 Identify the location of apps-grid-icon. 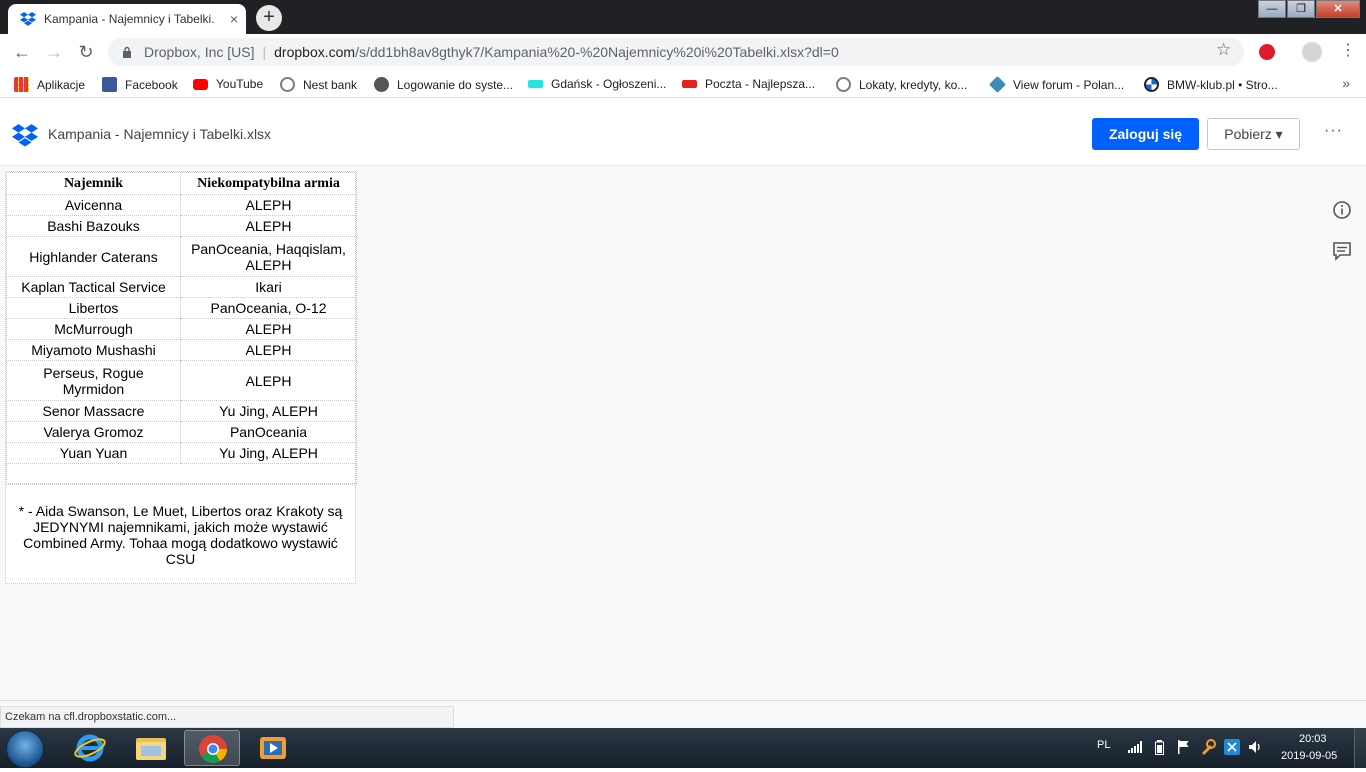
(21, 84).